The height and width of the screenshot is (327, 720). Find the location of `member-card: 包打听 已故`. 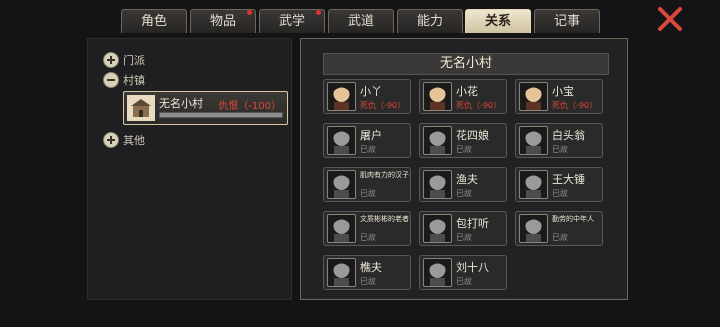

member-card: 包打听 已故 is located at coordinates (463, 228).